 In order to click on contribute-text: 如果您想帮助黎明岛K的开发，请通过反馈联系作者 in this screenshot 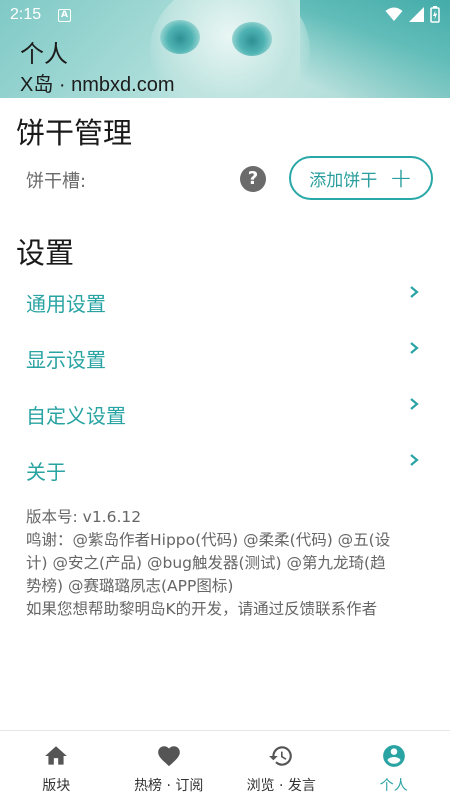, I will do `click(226, 609)`.